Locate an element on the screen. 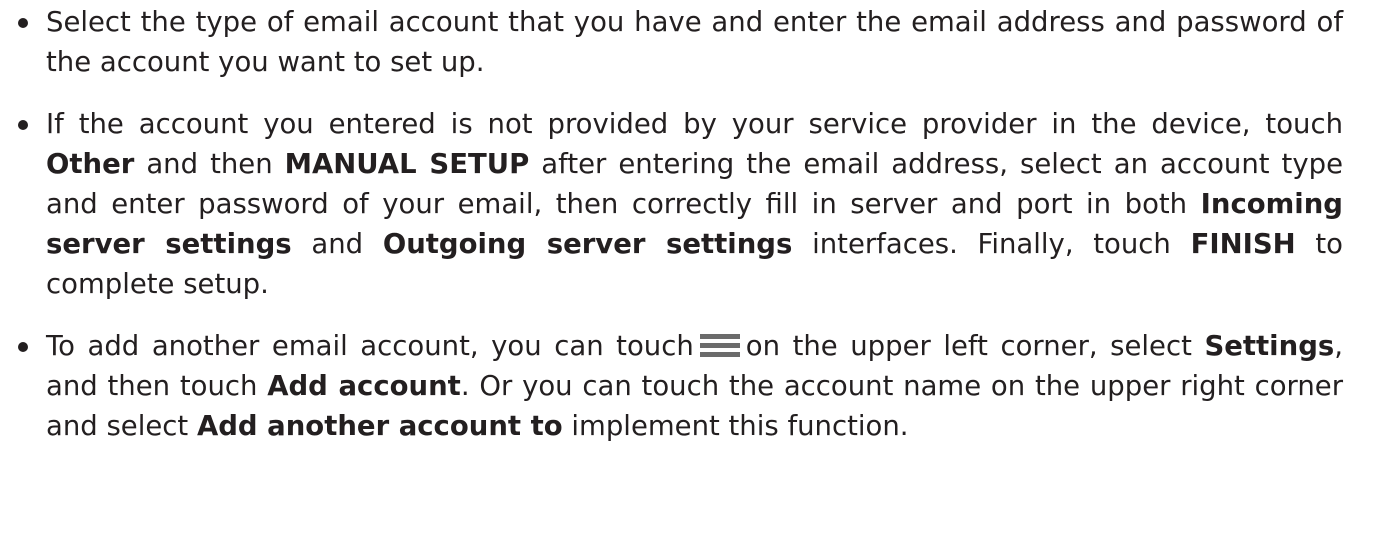 This screenshot has height=554, width=1373. bold-finish: FINISH is located at coordinates (1243, 244).